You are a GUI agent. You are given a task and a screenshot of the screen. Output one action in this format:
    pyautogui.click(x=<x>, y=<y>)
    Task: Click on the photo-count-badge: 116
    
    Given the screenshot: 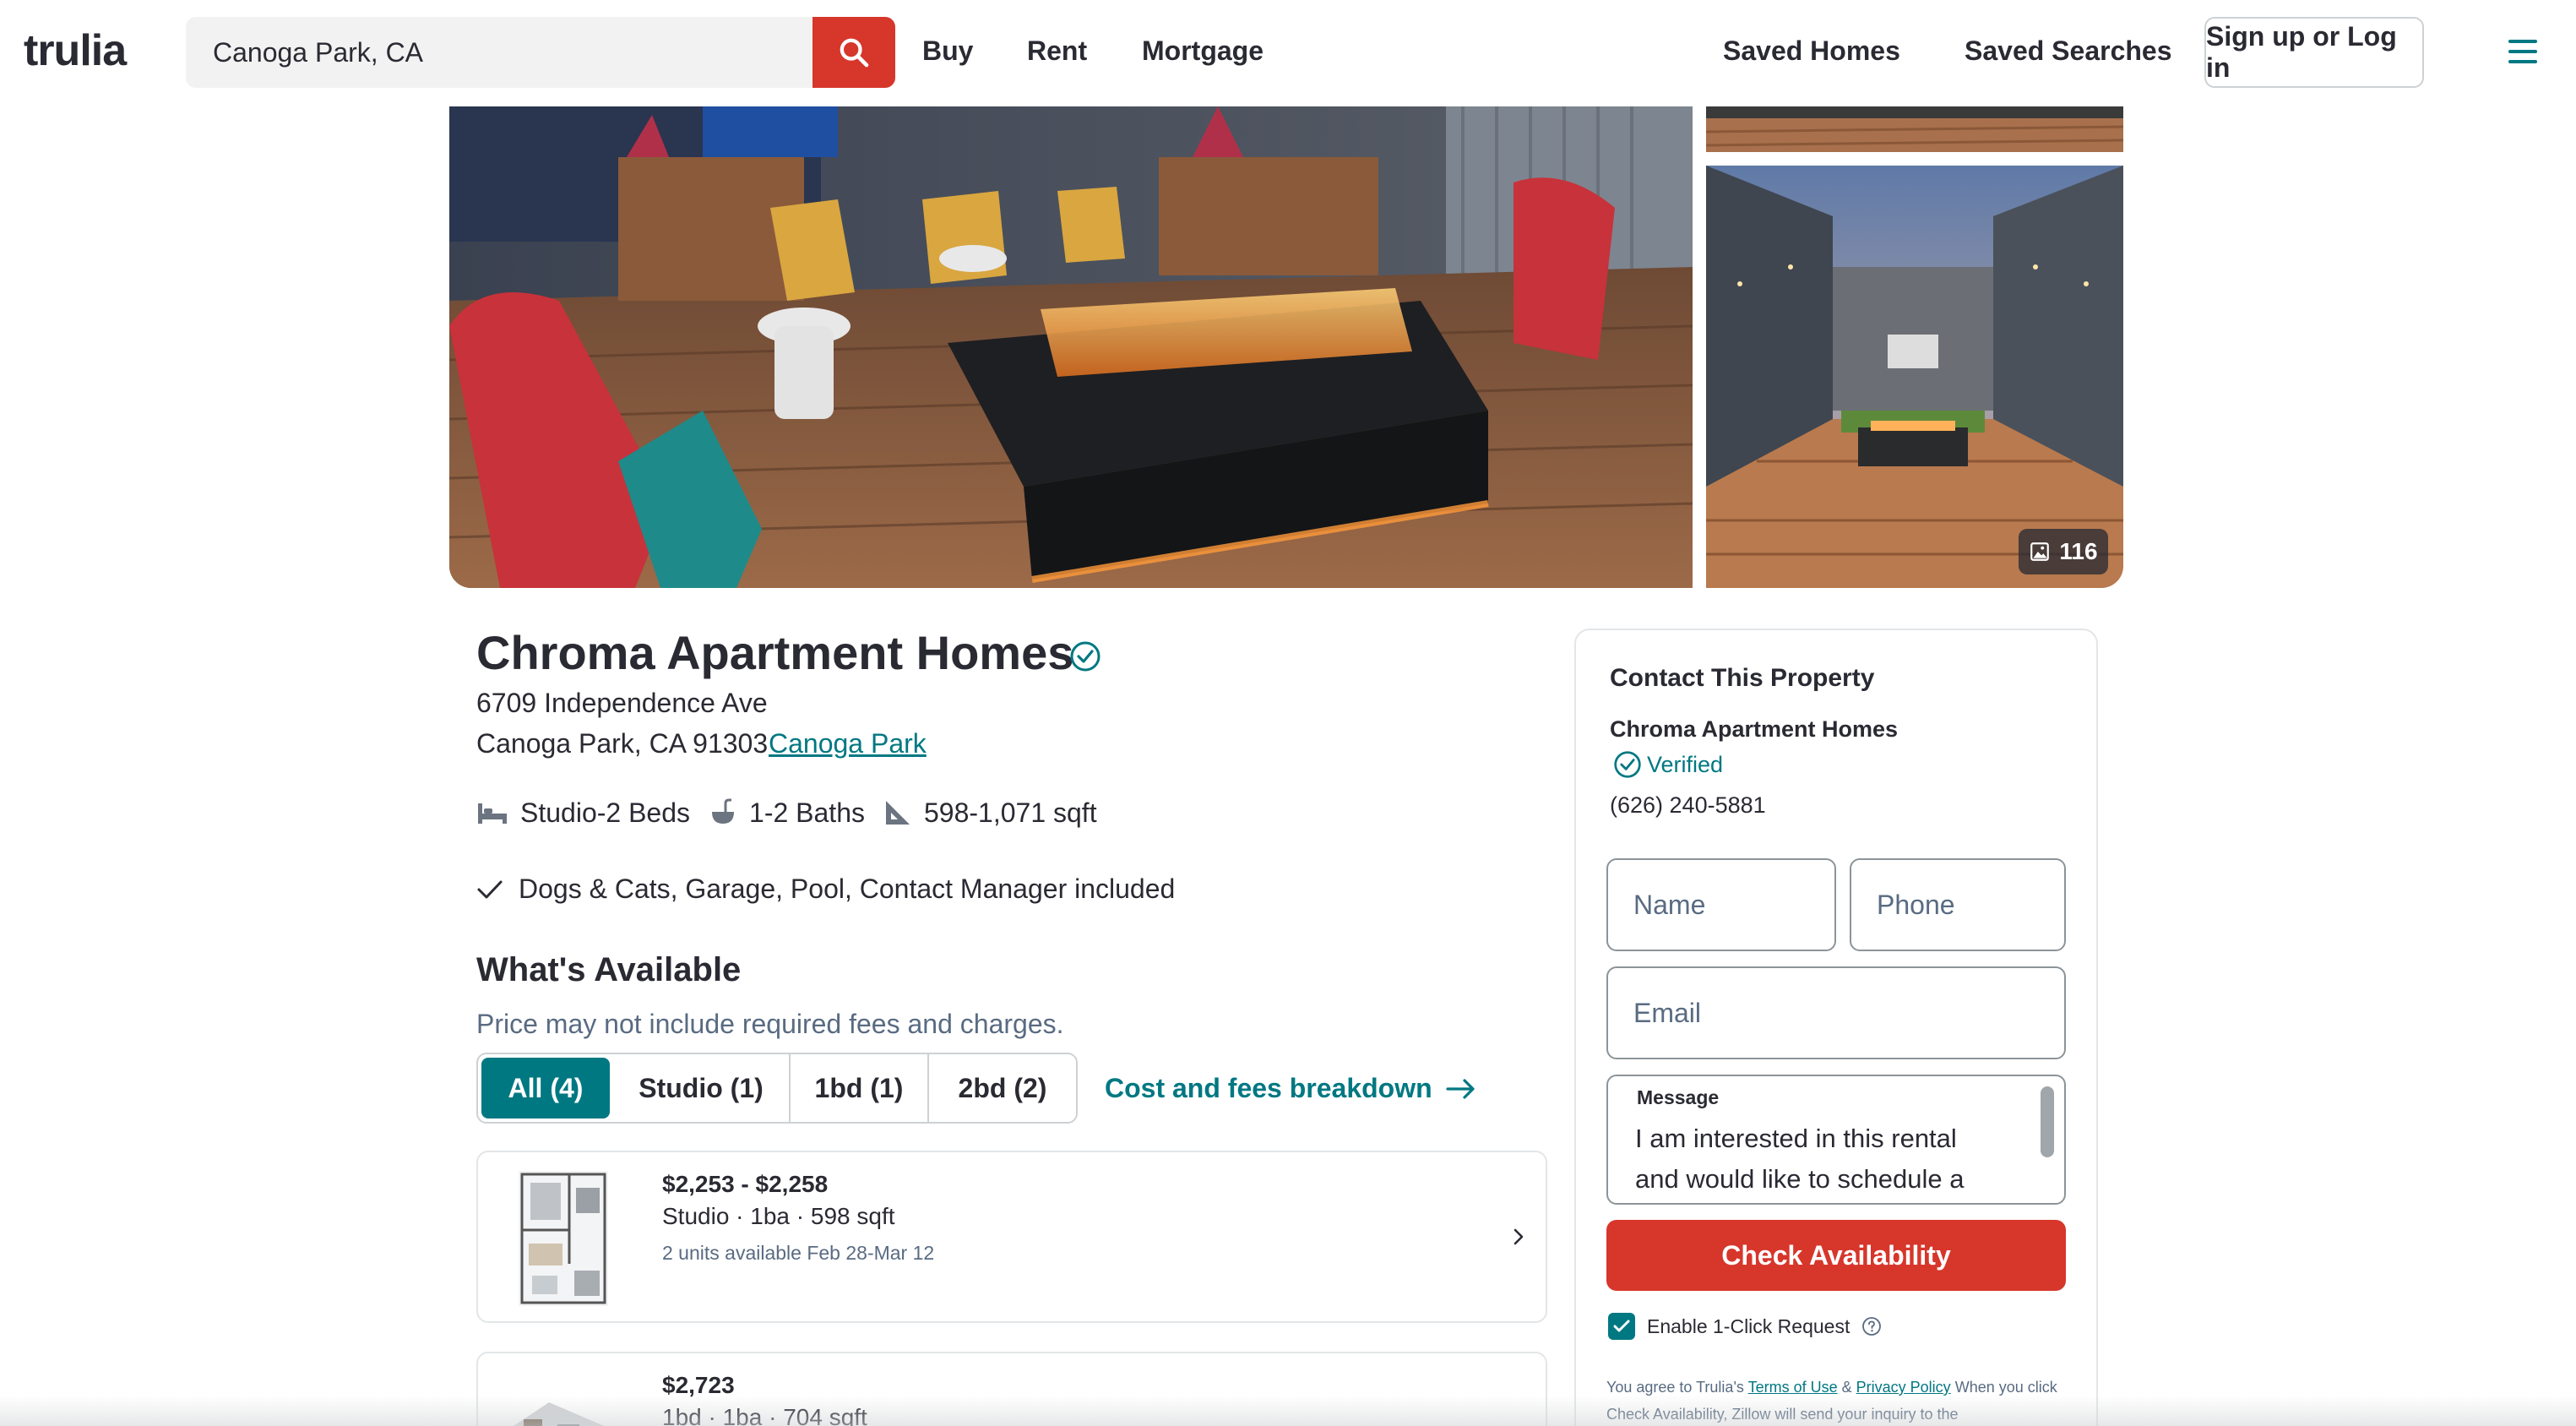 What is the action you would take?
    pyautogui.click(x=2063, y=551)
    